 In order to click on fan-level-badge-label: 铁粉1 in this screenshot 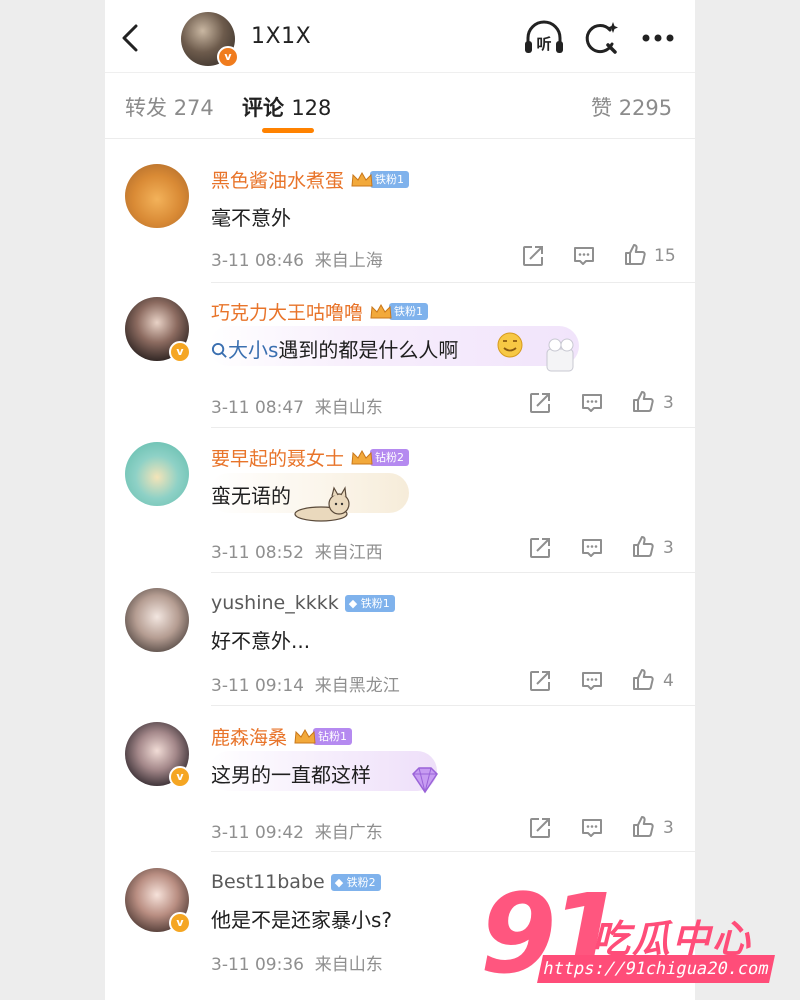, I will do `click(375, 603)`.